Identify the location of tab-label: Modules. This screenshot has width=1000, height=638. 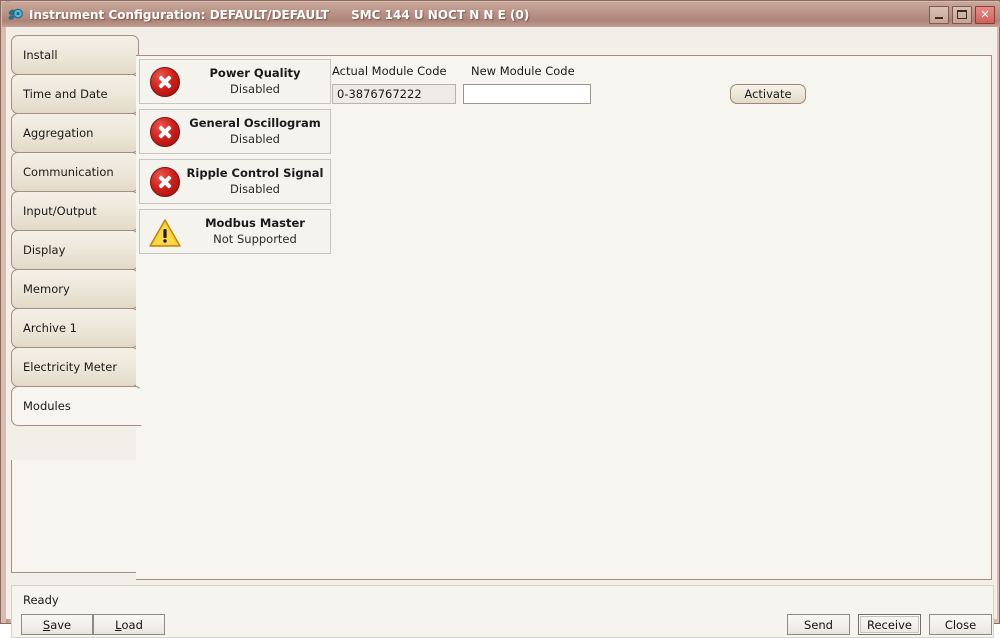
(47, 406).